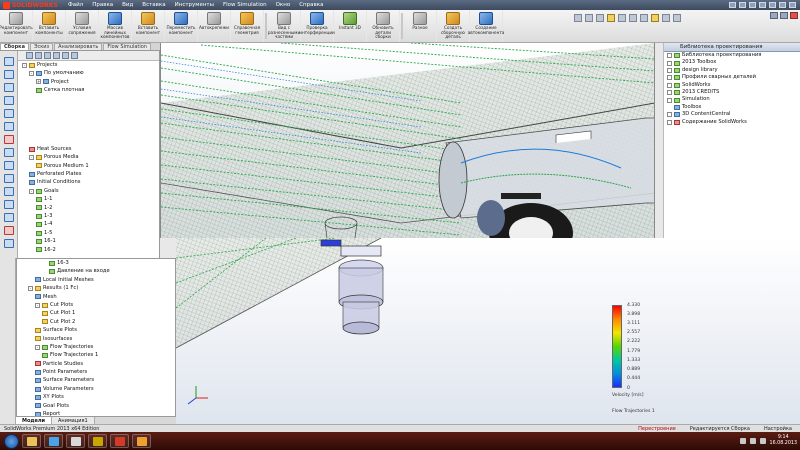 This screenshot has width=800, height=450. Describe the element at coordinates (247, 26) in the screenshot. I see `command-button: Справочная геометрия` at that location.